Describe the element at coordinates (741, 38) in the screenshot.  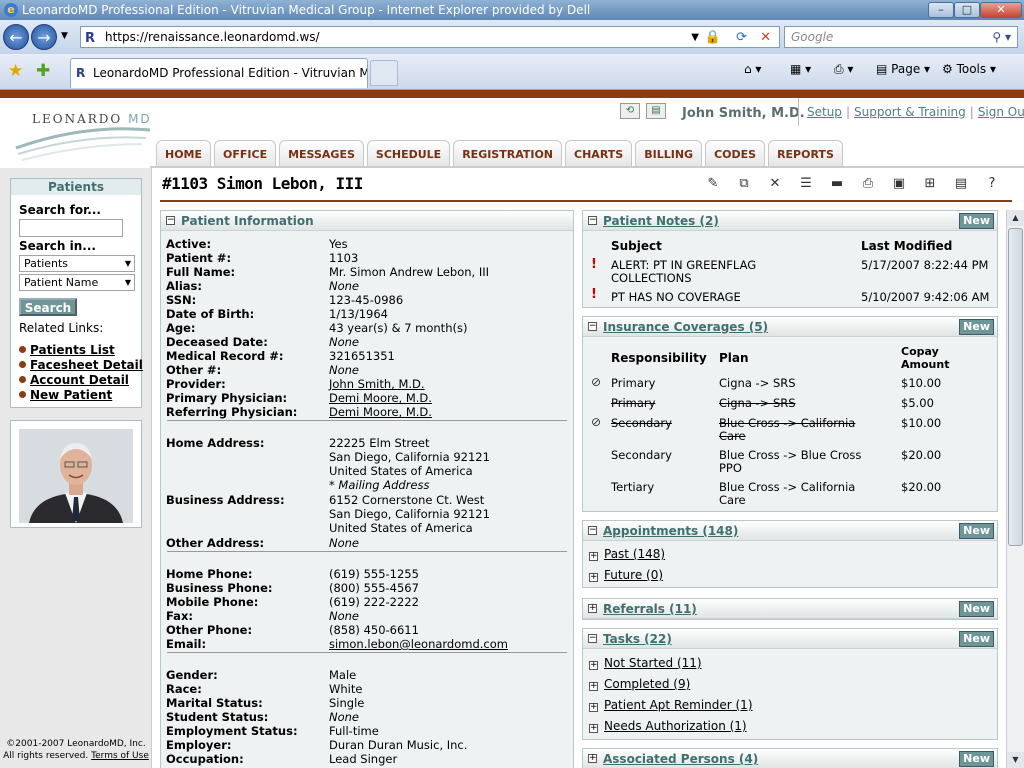
I see `refresh-icon: ⟳` at that location.